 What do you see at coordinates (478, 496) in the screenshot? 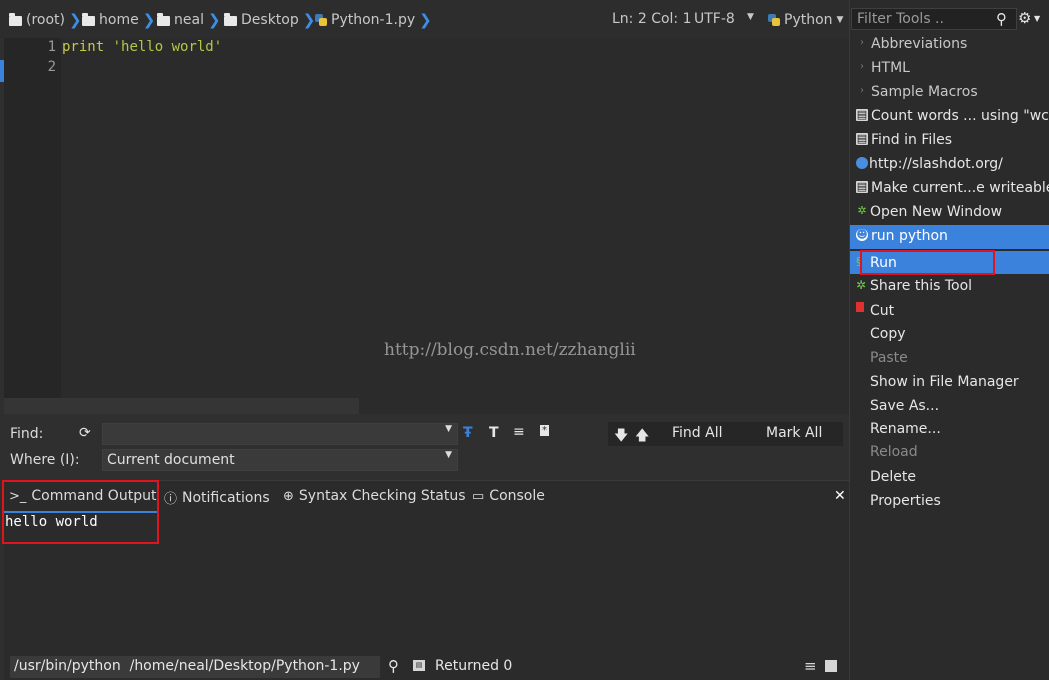
I see `monitor-icon: ▭` at bounding box center [478, 496].